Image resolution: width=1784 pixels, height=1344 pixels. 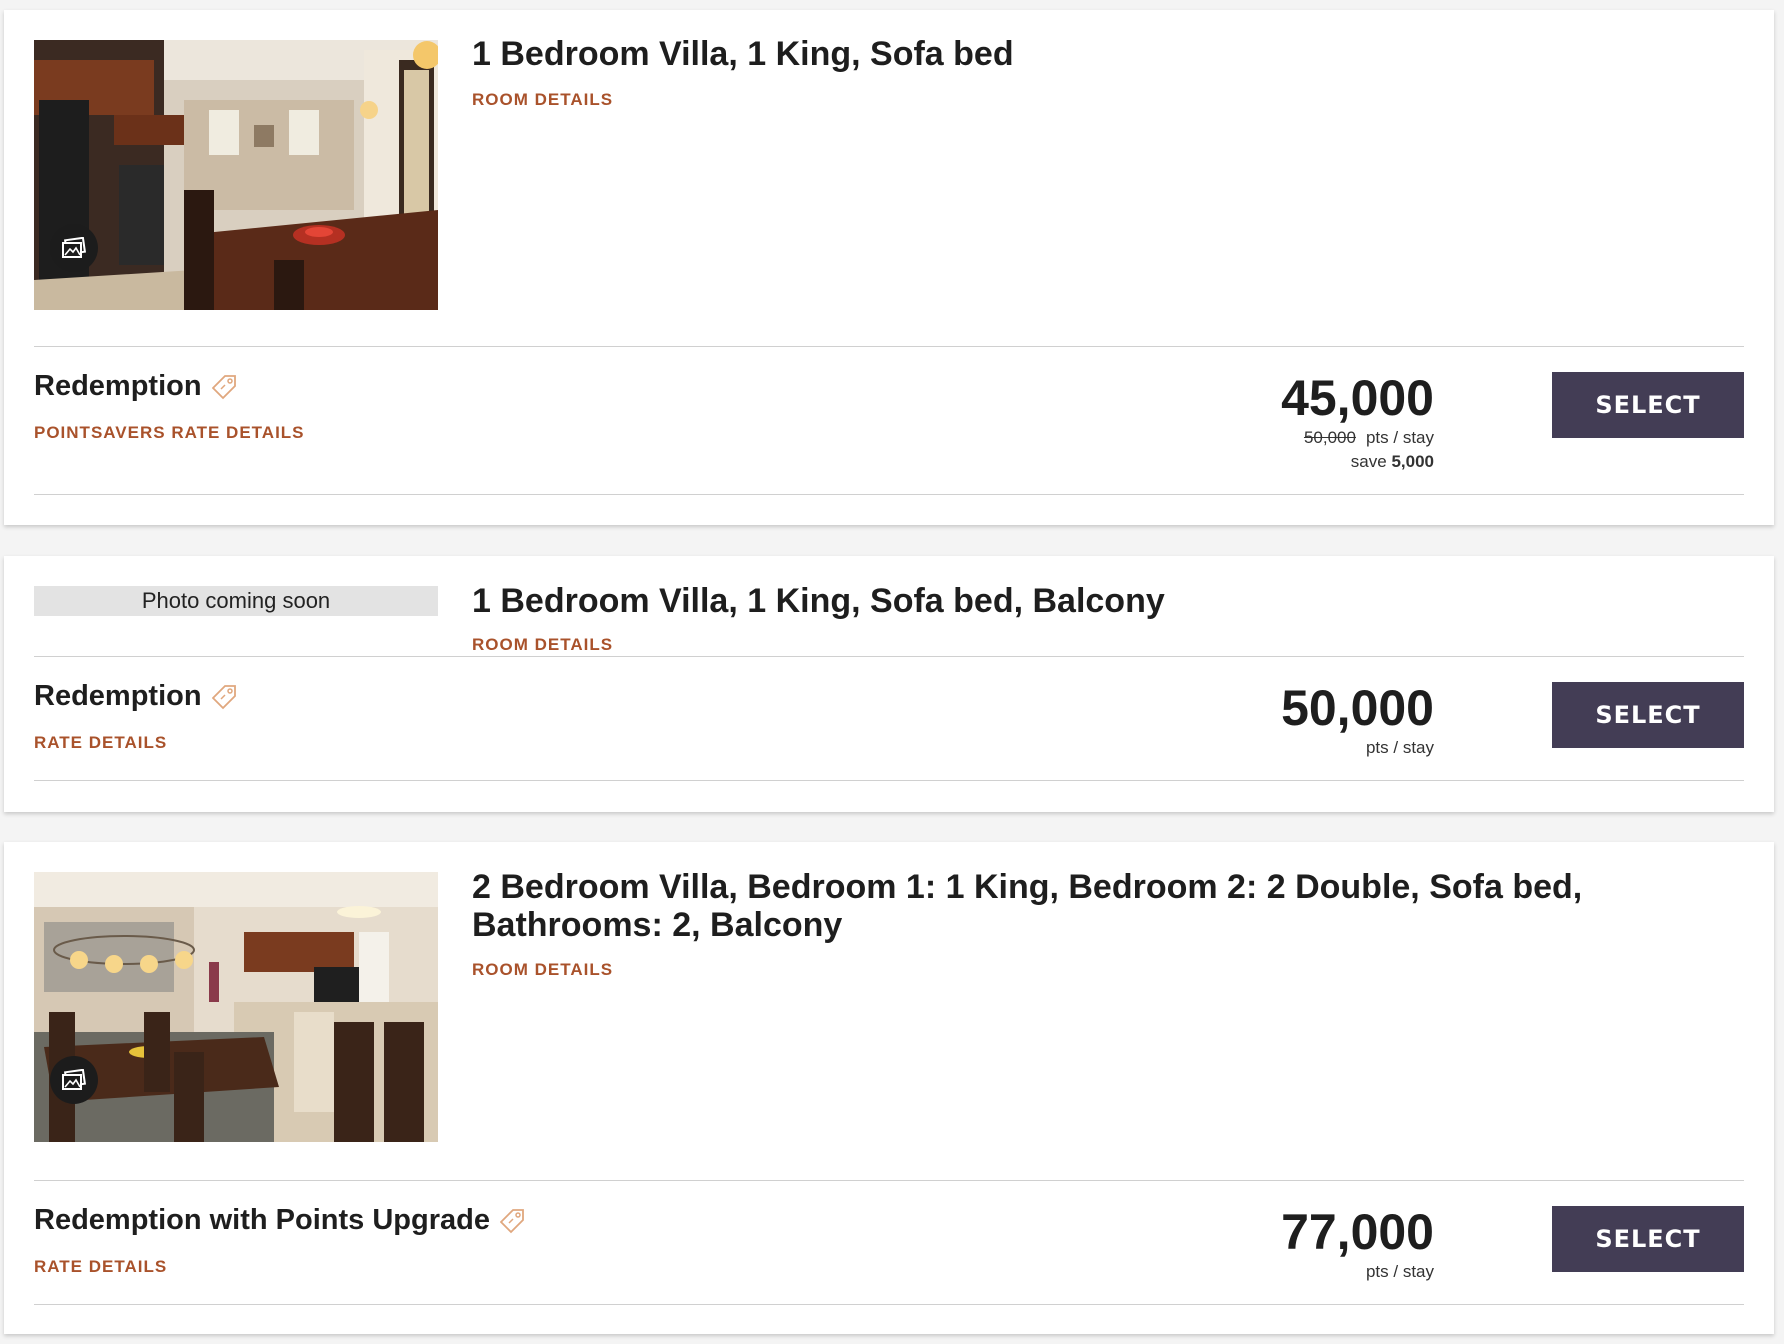 What do you see at coordinates (1357, 398) in the screenshot?
I see `price: 45,000` at bounding box center [1357, 398].